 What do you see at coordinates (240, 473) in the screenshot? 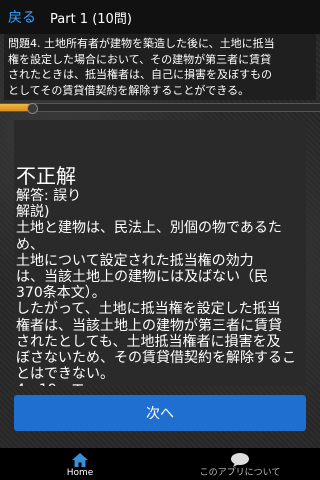
I see `tab-about-label: このアプリについて` at bounding box center [240, 473].